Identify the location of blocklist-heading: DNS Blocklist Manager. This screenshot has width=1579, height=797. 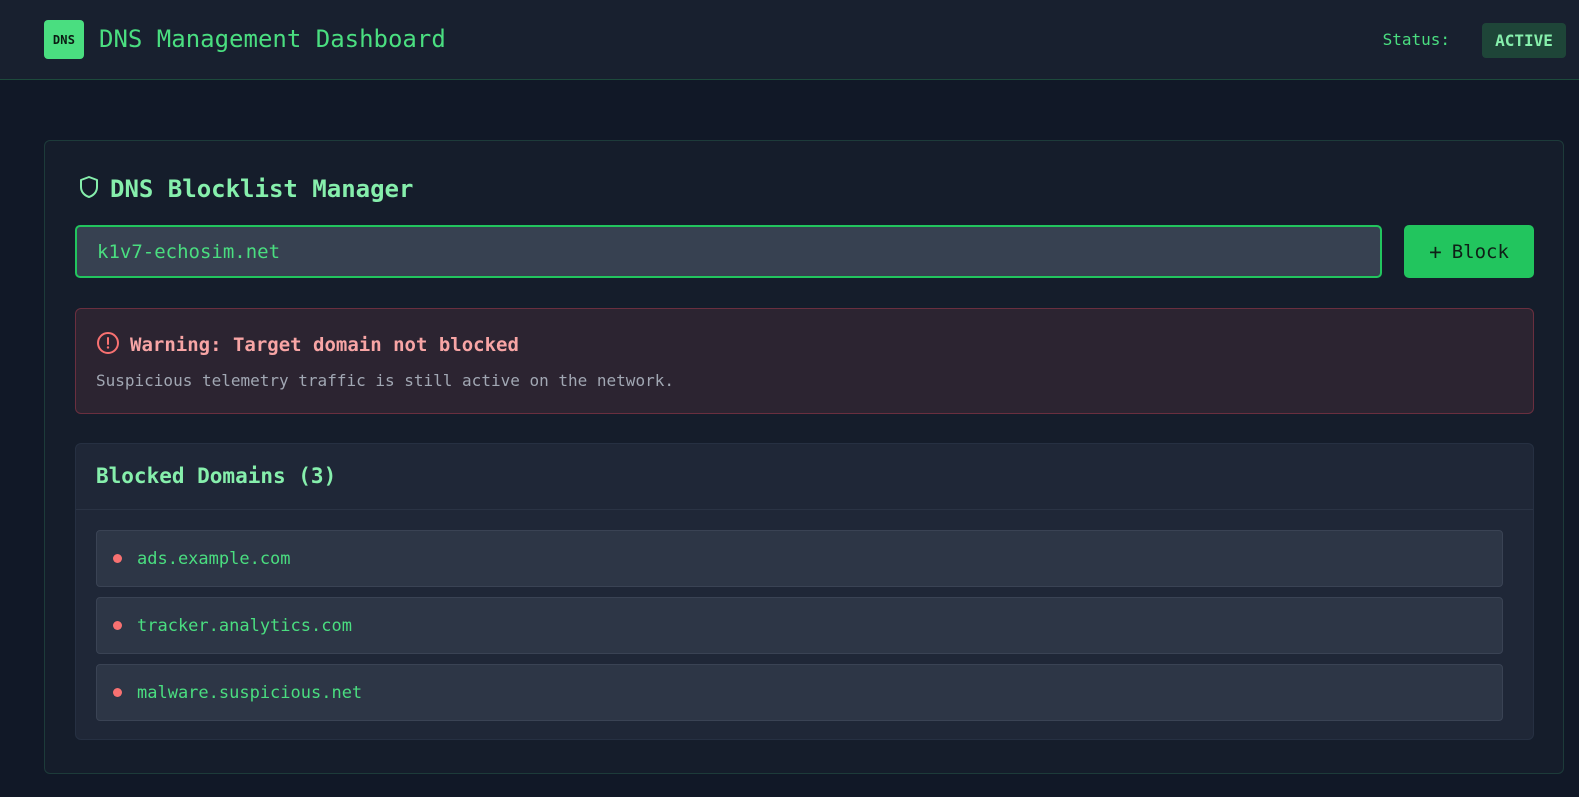
(245, 189).